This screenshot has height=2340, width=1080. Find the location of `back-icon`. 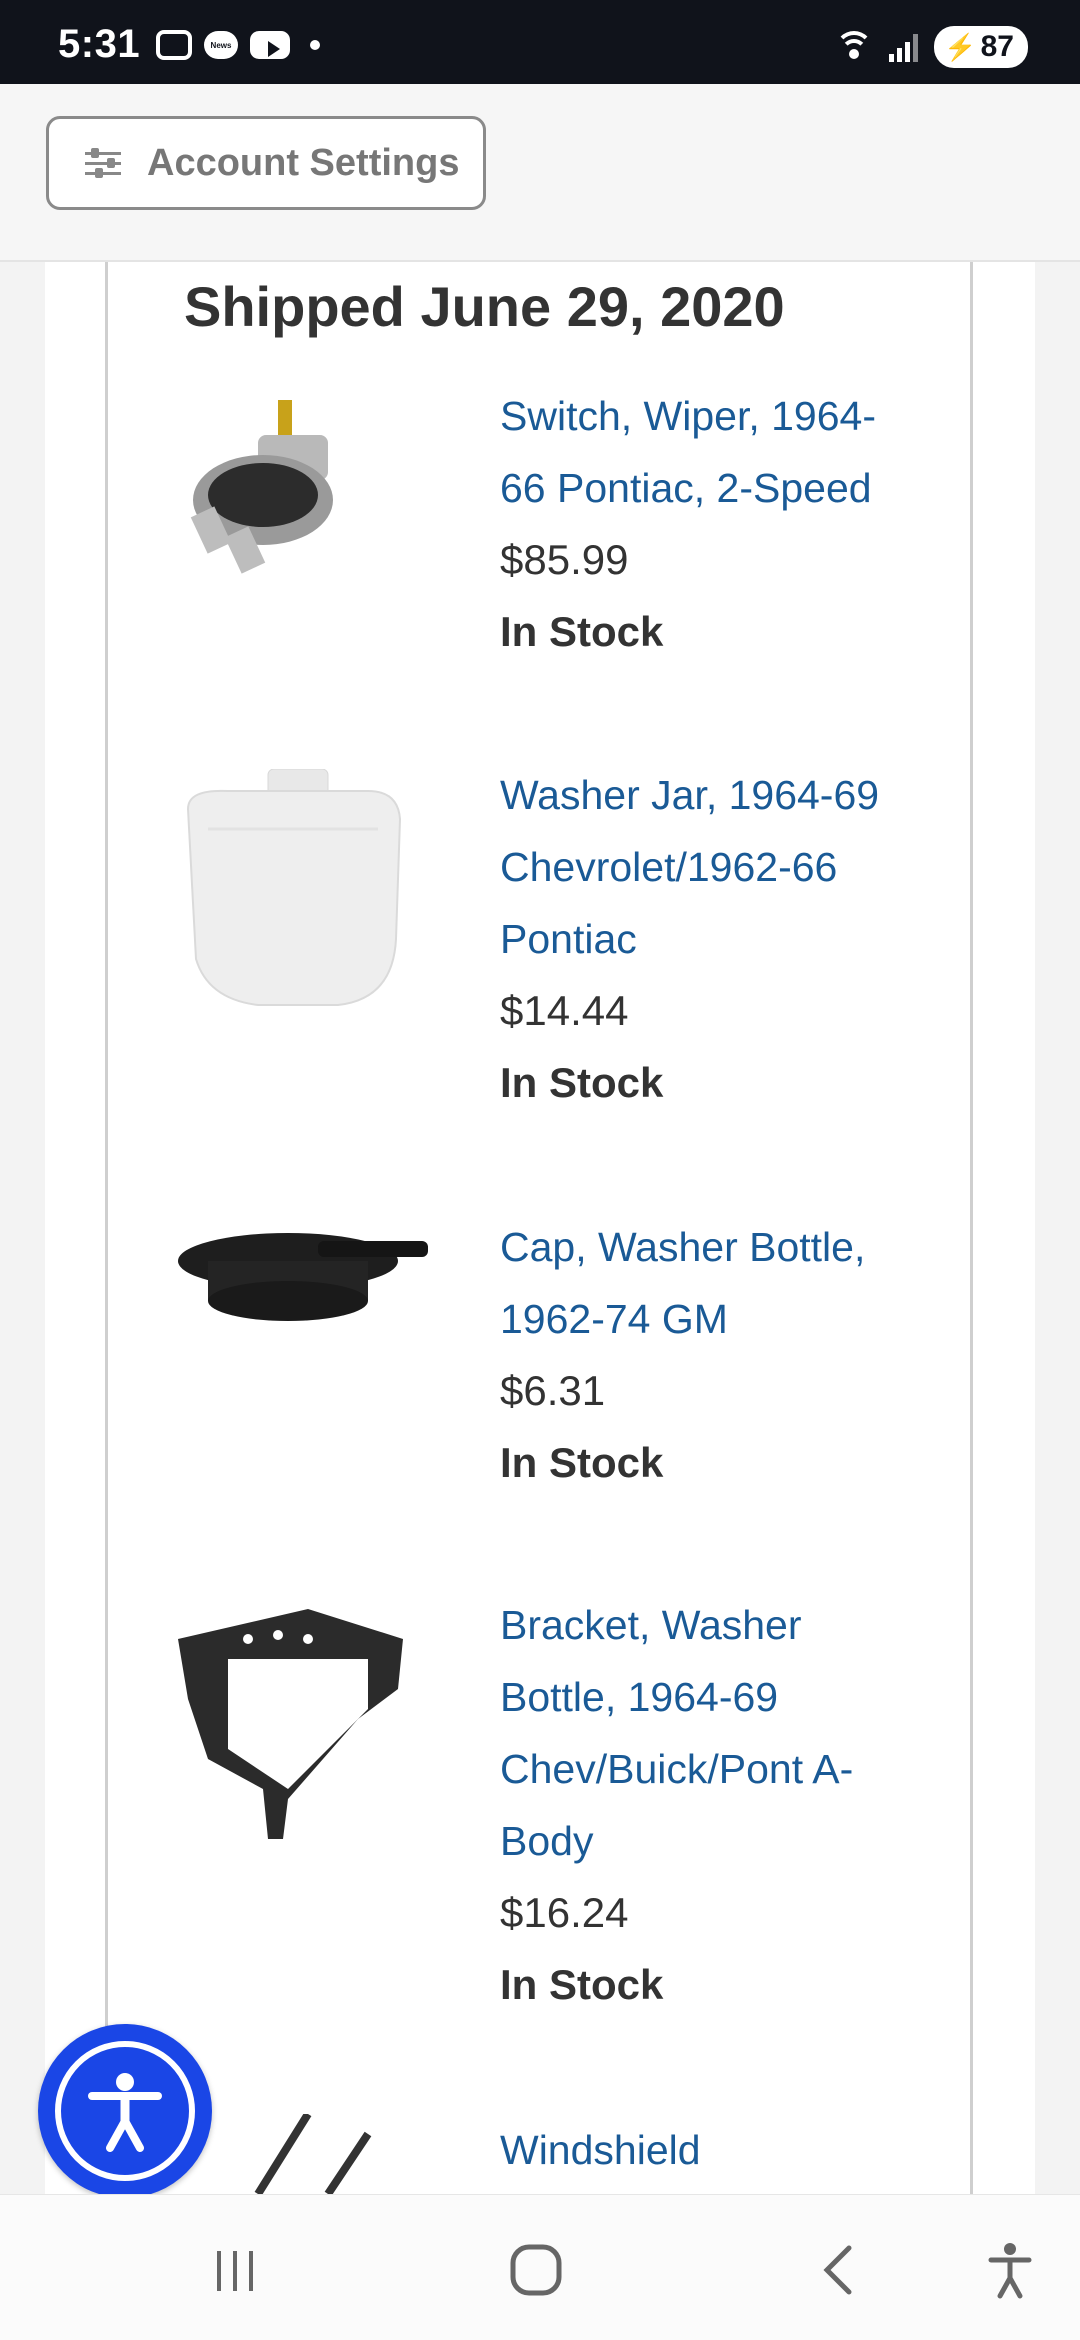

back-icon is located at coordinates (837, 2270).